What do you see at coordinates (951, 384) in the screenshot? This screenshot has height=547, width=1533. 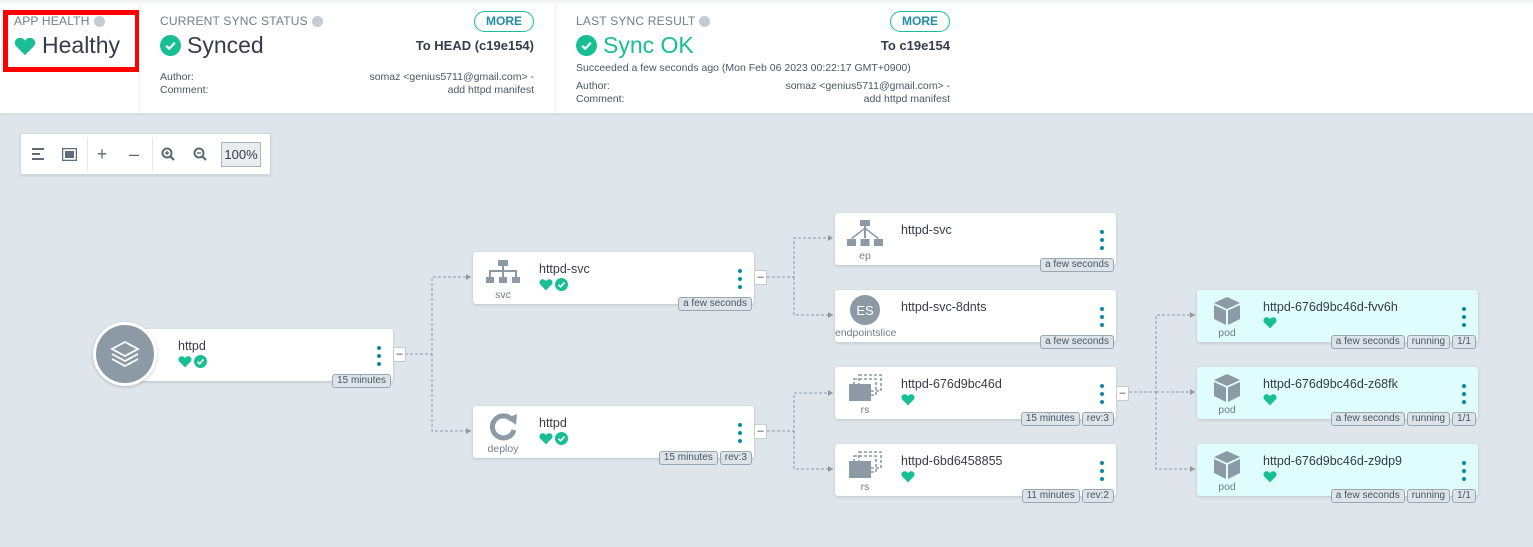 I see `node-name: httpd-676d9bc46d` at bounding box center [951, 384].